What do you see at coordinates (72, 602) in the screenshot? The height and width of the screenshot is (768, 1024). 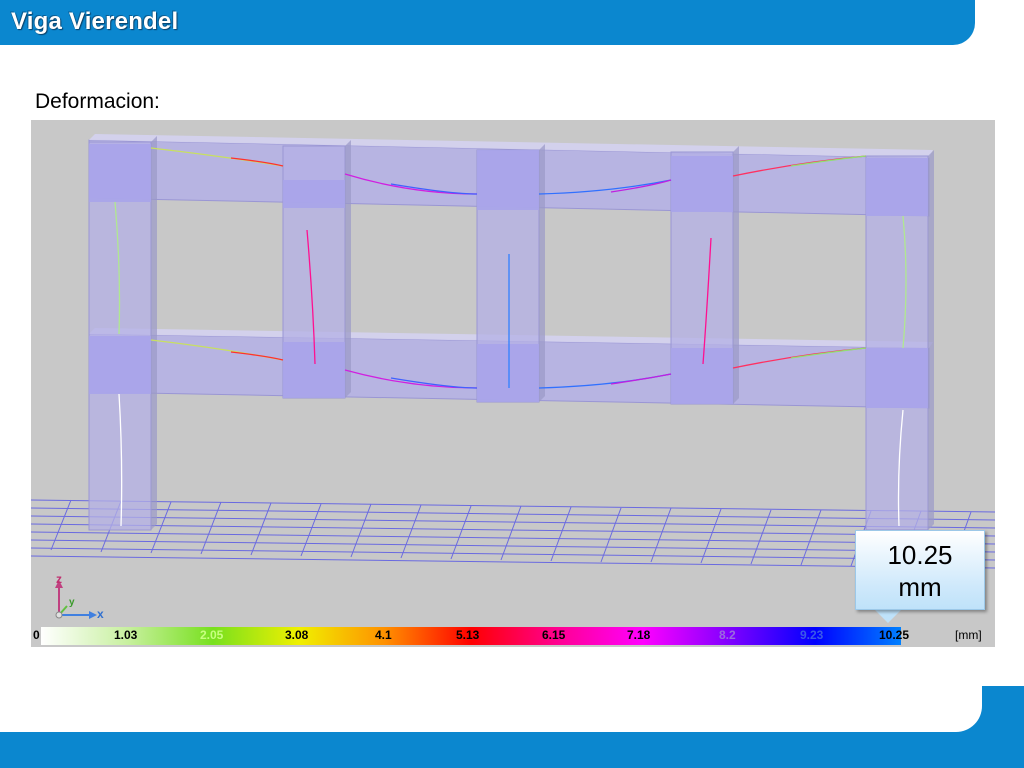 I see `axis-label-y: y` at bounding box center [72, 602].